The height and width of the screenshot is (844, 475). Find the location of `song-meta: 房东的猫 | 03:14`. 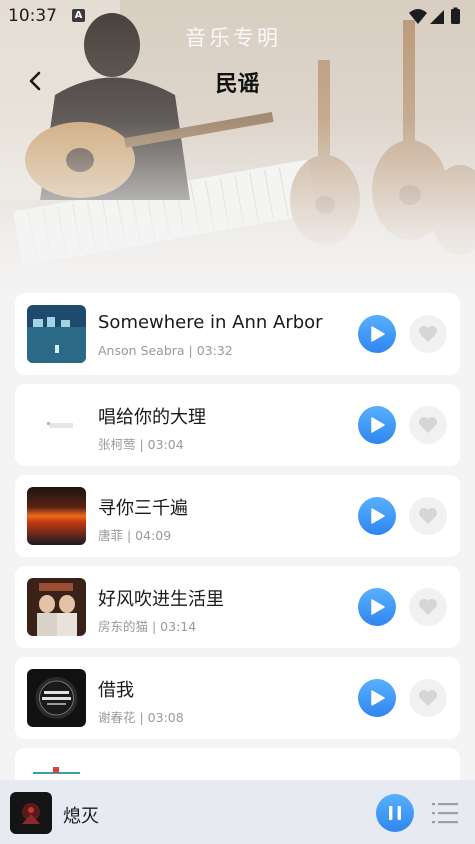

song-meta: 房东的猫 | 03:14 is located at coordinates (147, 626).